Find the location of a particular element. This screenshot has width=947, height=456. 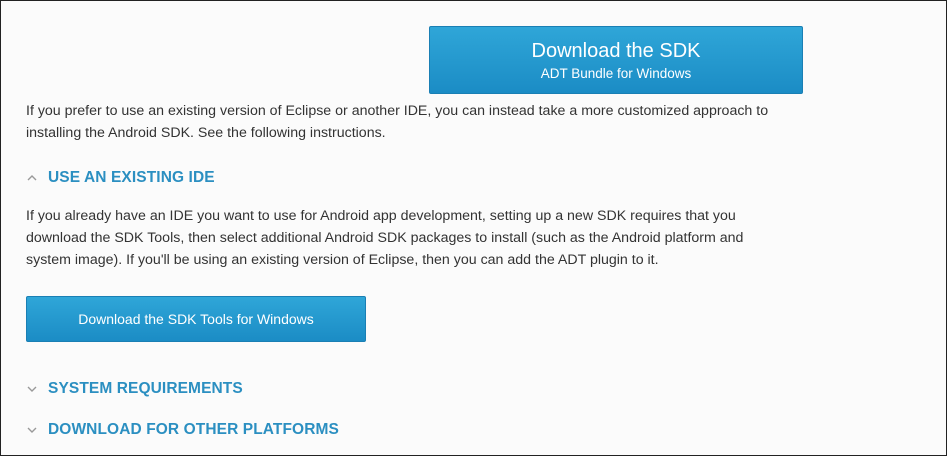

download-sdk-button: Download the SDK ADT Bundle for Windows is located at coordinates (616, 60).